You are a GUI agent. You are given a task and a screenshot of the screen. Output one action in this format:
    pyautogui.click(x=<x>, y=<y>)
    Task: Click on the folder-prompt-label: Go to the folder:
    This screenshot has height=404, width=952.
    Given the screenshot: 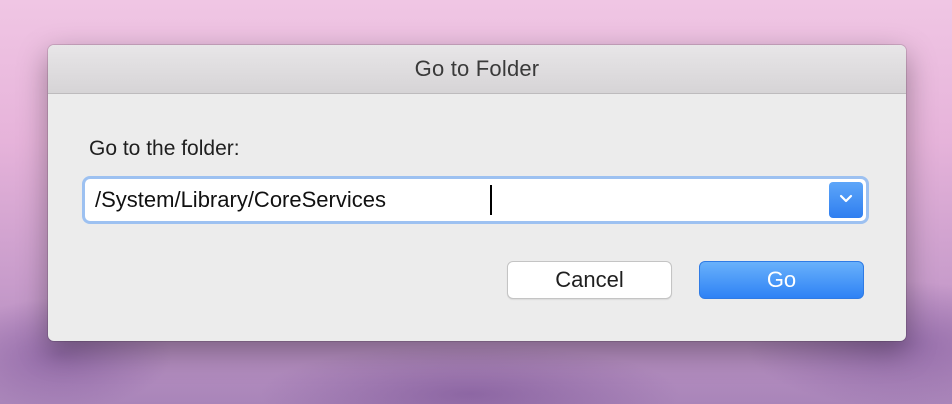 What is the action you would take?
    pyautogui.click(x=164, y=148)
    